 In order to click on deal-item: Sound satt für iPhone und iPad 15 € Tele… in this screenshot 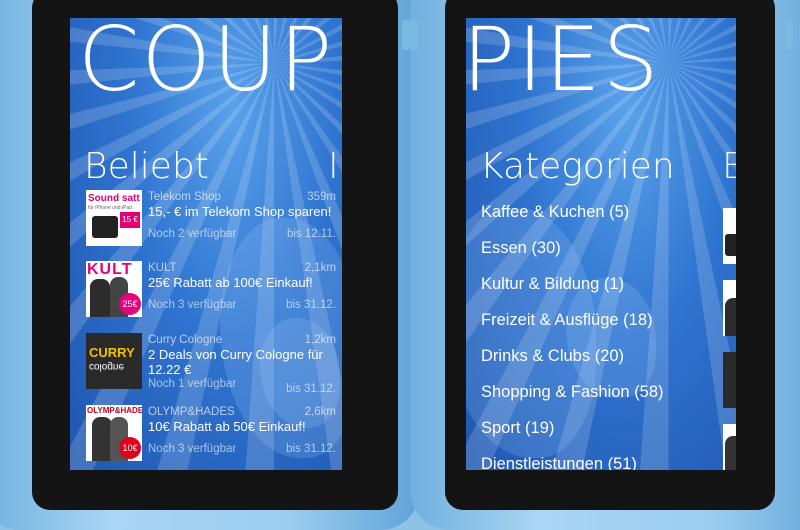, I will do `click(211, 226)`.